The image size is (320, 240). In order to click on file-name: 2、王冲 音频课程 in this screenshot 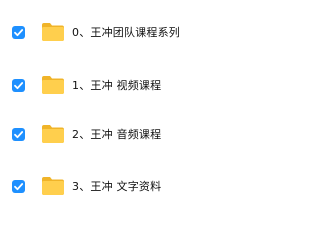, I will do `click(116, 134)`.